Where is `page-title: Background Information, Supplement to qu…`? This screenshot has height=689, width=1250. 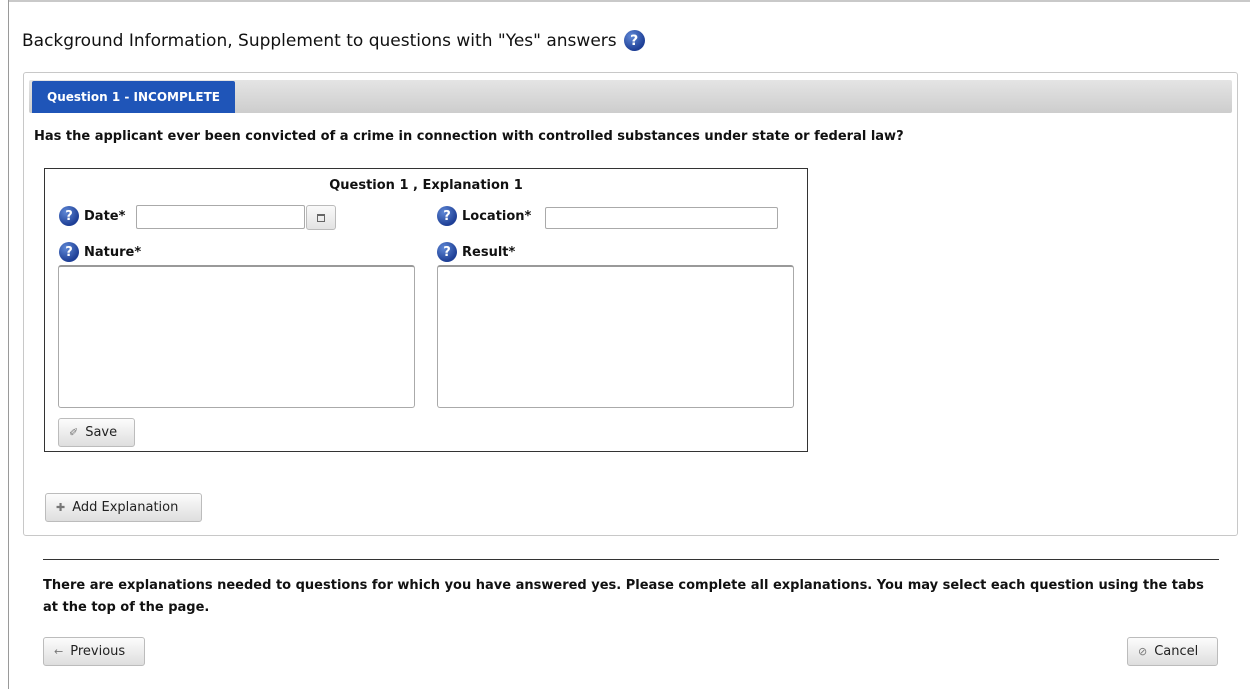
page-title: Background Information, Supplement to qu… is located at coordinates (333, 40).